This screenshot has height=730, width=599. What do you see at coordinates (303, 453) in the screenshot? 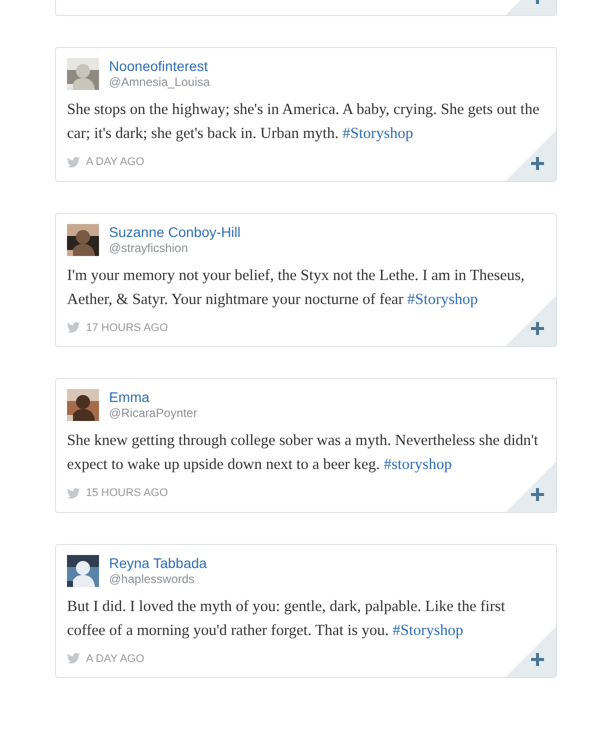
I see `tweet-text: She knew getting through college sober was a myth. Nevertheless she didn't expect to wake up upside down next to a beer keg. #storyshop` at bounding box center [303, 453].